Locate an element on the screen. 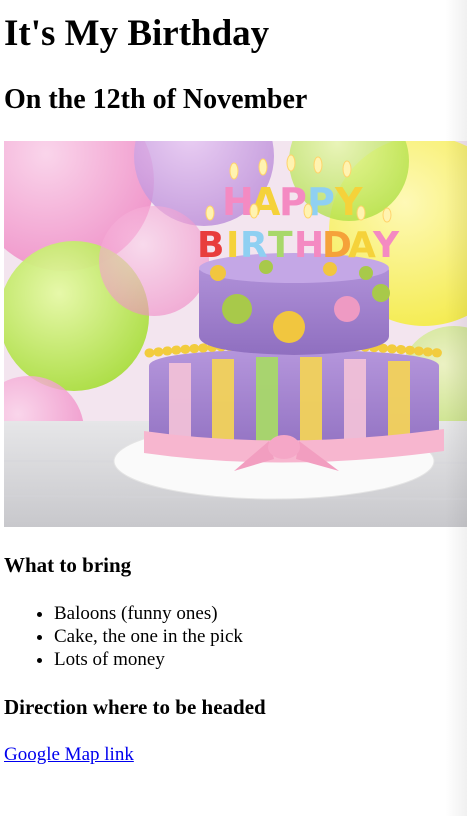 The width and height of the screenshot is (467, 816). svg-text: T is located at coordinates (280, 245).